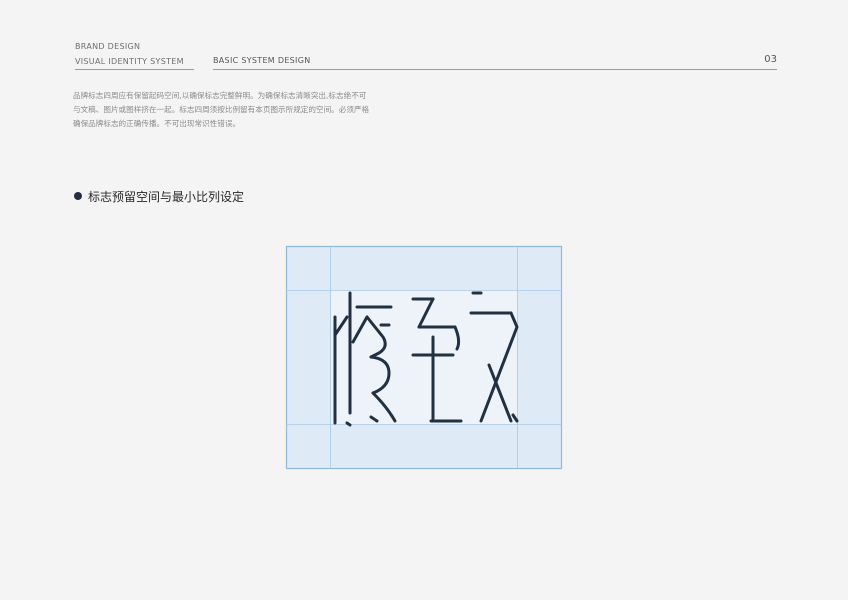  Describe the element at coordinates (424, 357) in the screenshot. I see `logo-clearspace-diagram` at that location.